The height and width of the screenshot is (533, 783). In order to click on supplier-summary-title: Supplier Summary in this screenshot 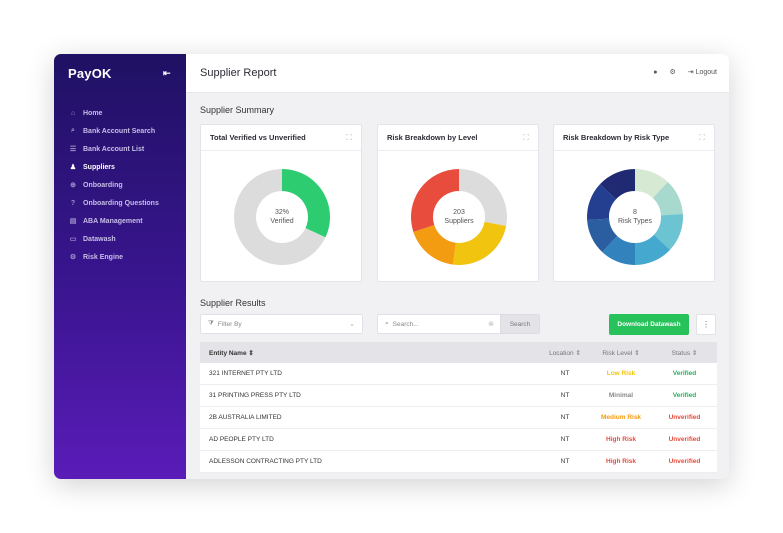, I will do `click(237, 110)`.